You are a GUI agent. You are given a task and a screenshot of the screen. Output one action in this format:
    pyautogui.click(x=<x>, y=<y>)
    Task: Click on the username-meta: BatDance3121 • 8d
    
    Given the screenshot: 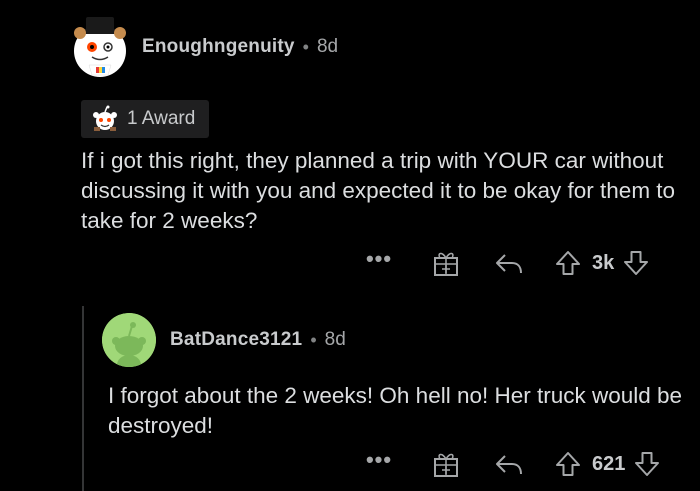 What is the action you would take?
    pyautogui.click(x=258, y=340)
    